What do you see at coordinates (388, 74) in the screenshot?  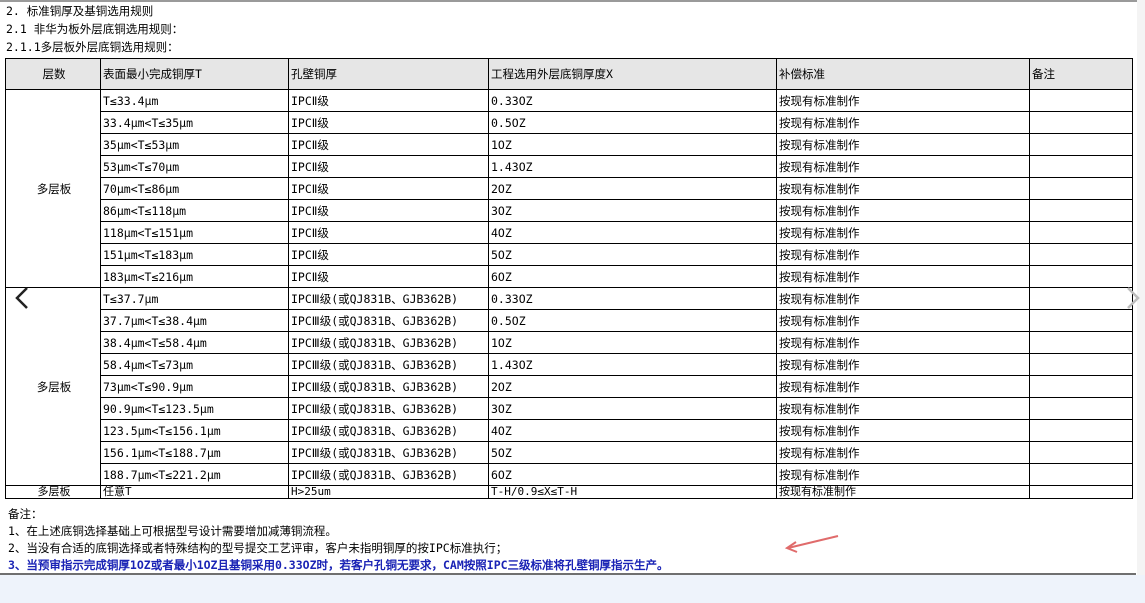 I see `col-header-hole-copper: 孔壁铜厚` at bounding box center [388, 74].